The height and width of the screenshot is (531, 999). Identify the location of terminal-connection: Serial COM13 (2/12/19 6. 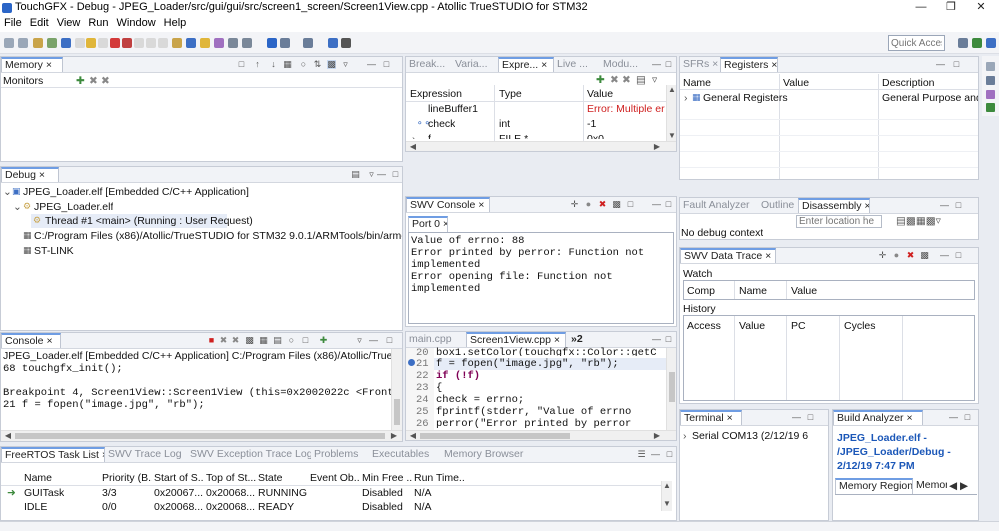
(759, 436).